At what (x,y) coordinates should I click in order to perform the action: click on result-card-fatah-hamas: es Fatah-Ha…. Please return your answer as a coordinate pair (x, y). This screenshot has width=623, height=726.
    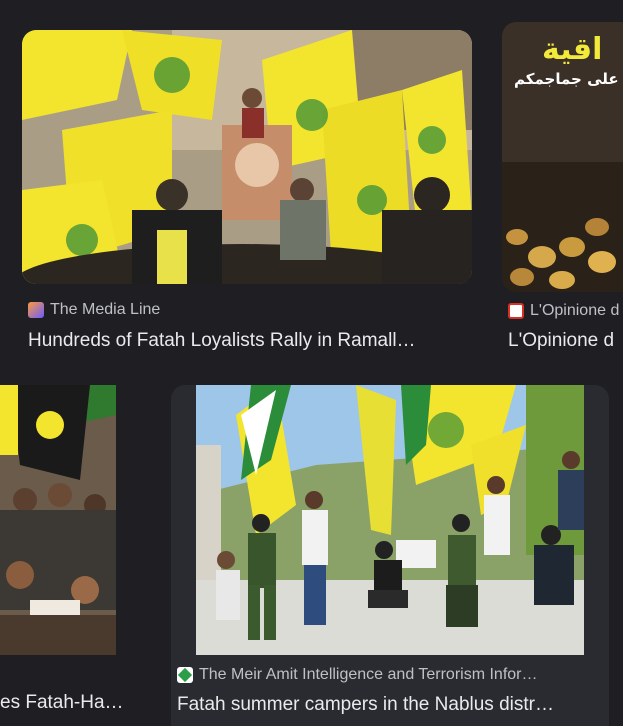
    Looking at the image, I should click on (70, 555).